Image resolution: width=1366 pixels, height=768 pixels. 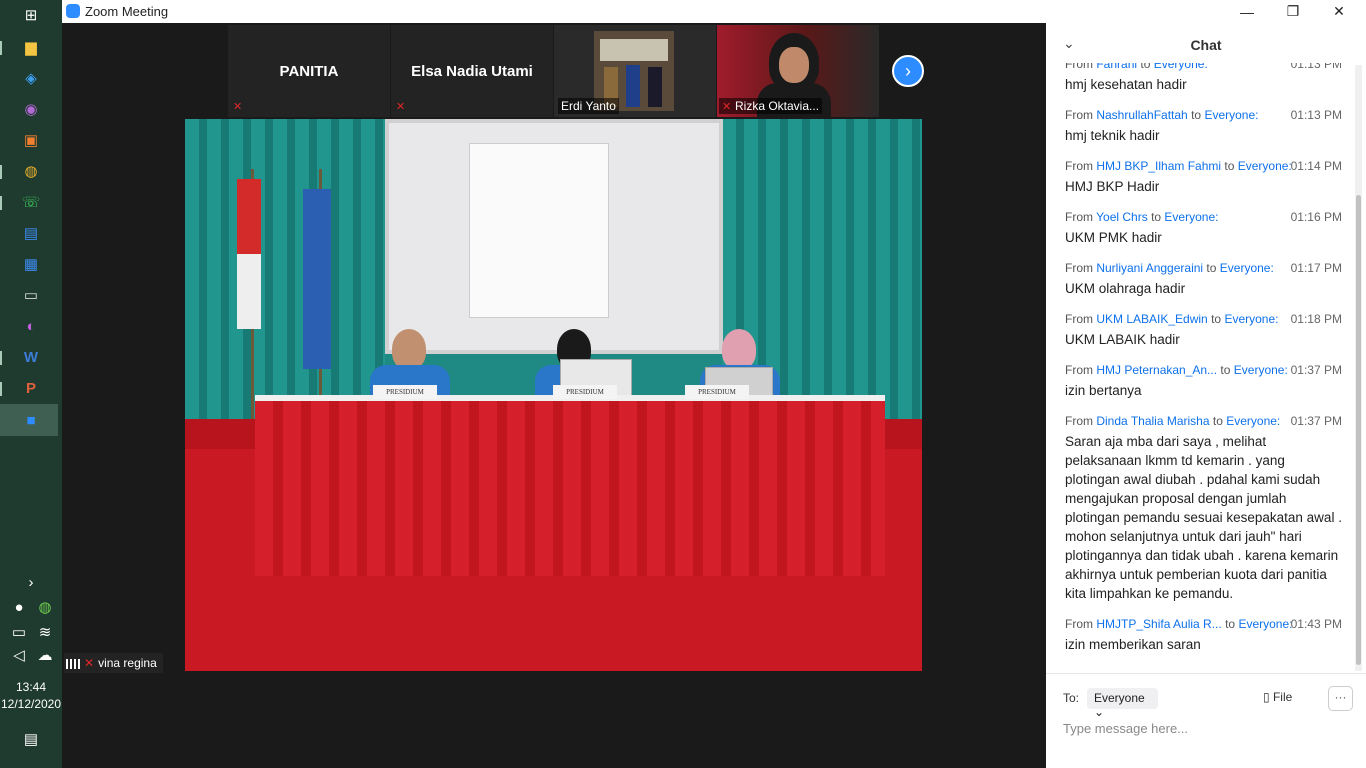 I want to click on message-text: hmj kesehatan hadir, so click(x=1126, y=84).